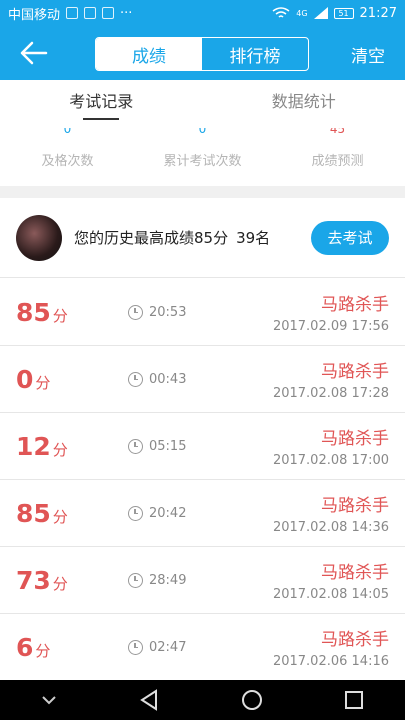 Image resolution: width=405 pixels, height=720 pixels. Describe the element at coordinates (330, 594) in the screenshot. I see `record-date: 2017.02.08 14:05` at that location.